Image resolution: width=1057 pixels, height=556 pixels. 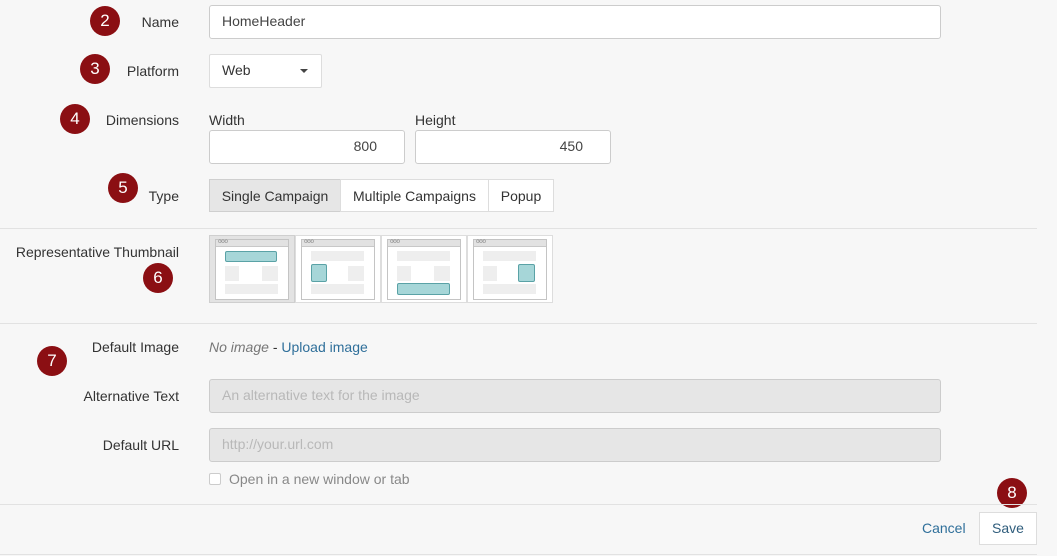 I want to click on step-badge-3: 3, so click(x=95, y=69).